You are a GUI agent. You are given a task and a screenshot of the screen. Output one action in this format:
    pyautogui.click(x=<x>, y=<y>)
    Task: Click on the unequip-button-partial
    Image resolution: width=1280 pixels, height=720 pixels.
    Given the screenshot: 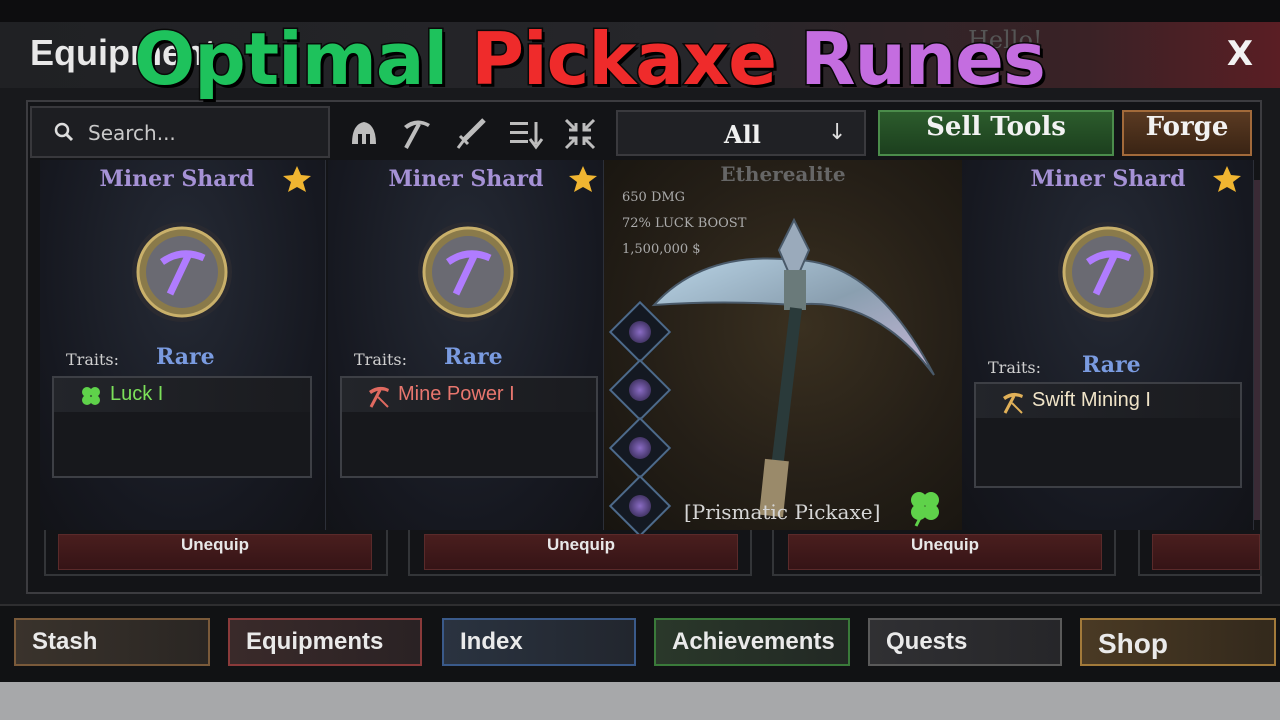 What is the action you would take?
    pyautogui.click(x=1206, y=552)
    